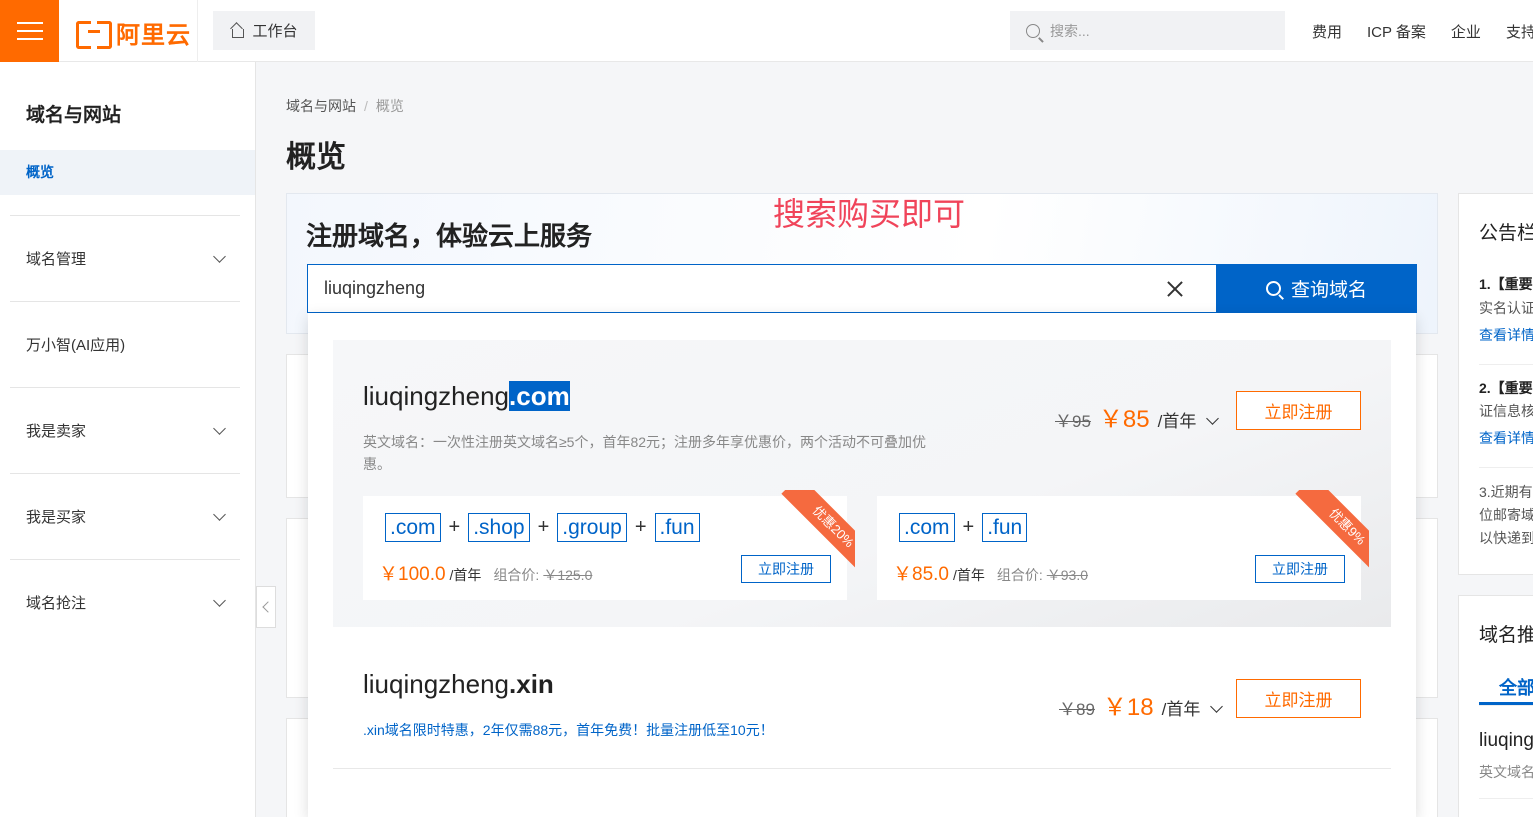  I want to click on workbench-button: 工作台, so click(264, 30).